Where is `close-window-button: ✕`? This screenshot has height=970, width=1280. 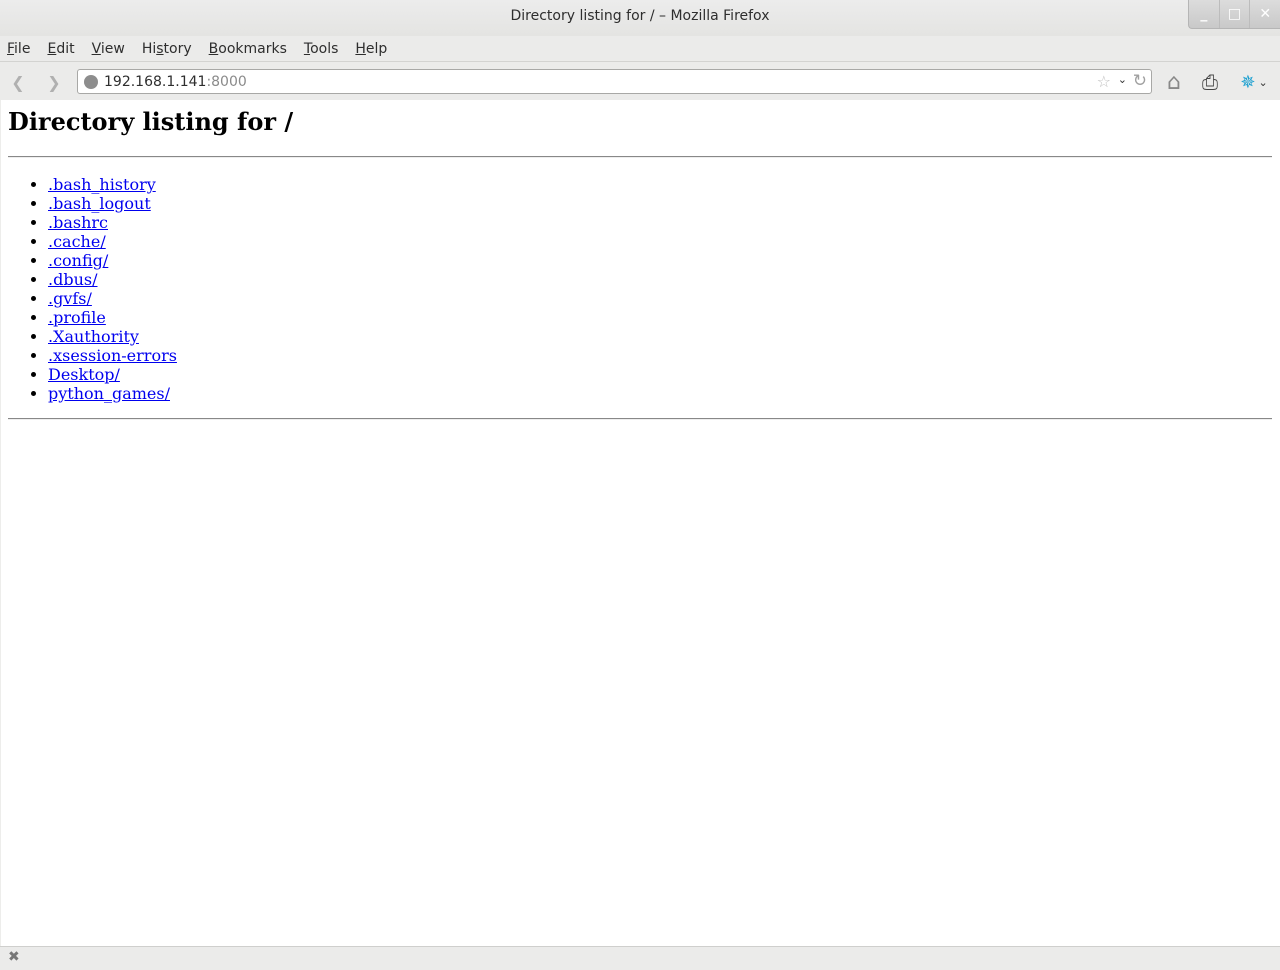
close-window-button: ✕ is located at coordinates (1264, 14).